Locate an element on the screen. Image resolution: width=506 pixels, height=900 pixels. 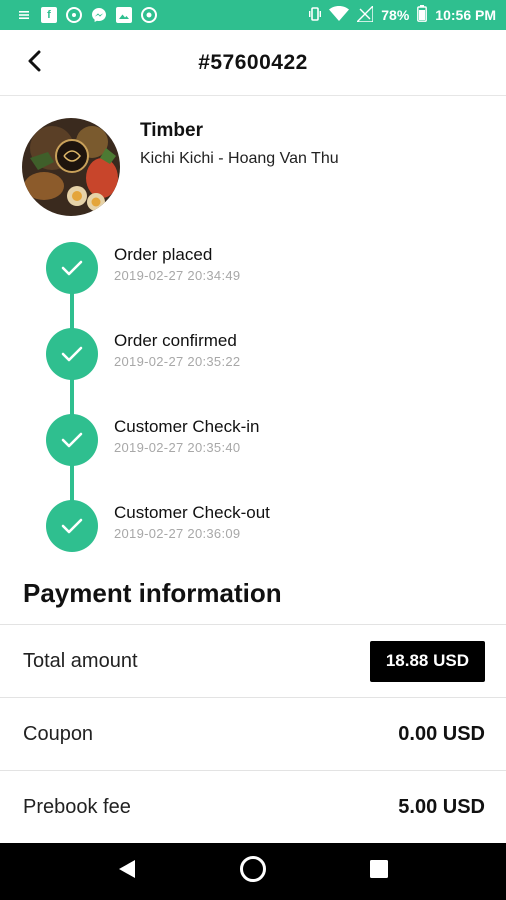
prebook-fee-label: Prebook fee is located at coordinates (77, 806).